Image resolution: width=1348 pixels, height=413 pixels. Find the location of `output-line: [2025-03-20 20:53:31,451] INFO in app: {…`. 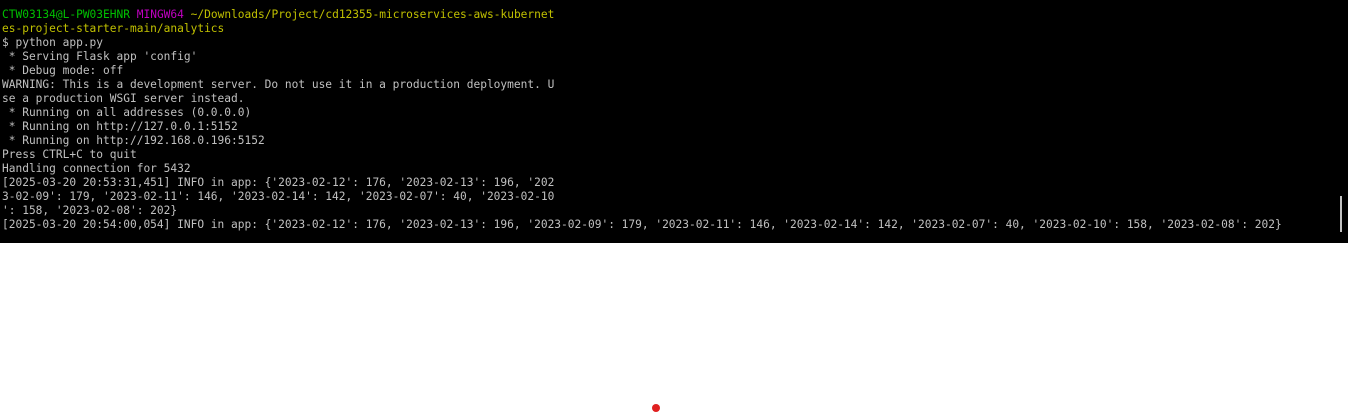

output-line: [2025-03-20 20:53:31,451] INFO in app: {… is located at coordinates (278, 182).